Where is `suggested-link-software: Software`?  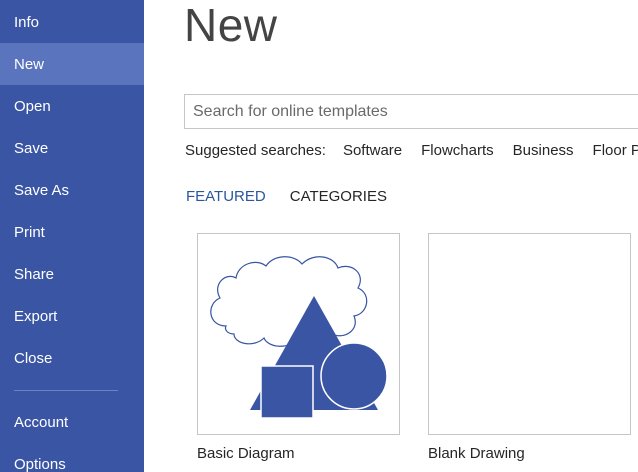 suggested-link-software: Software is located at coordinates (372, 150).